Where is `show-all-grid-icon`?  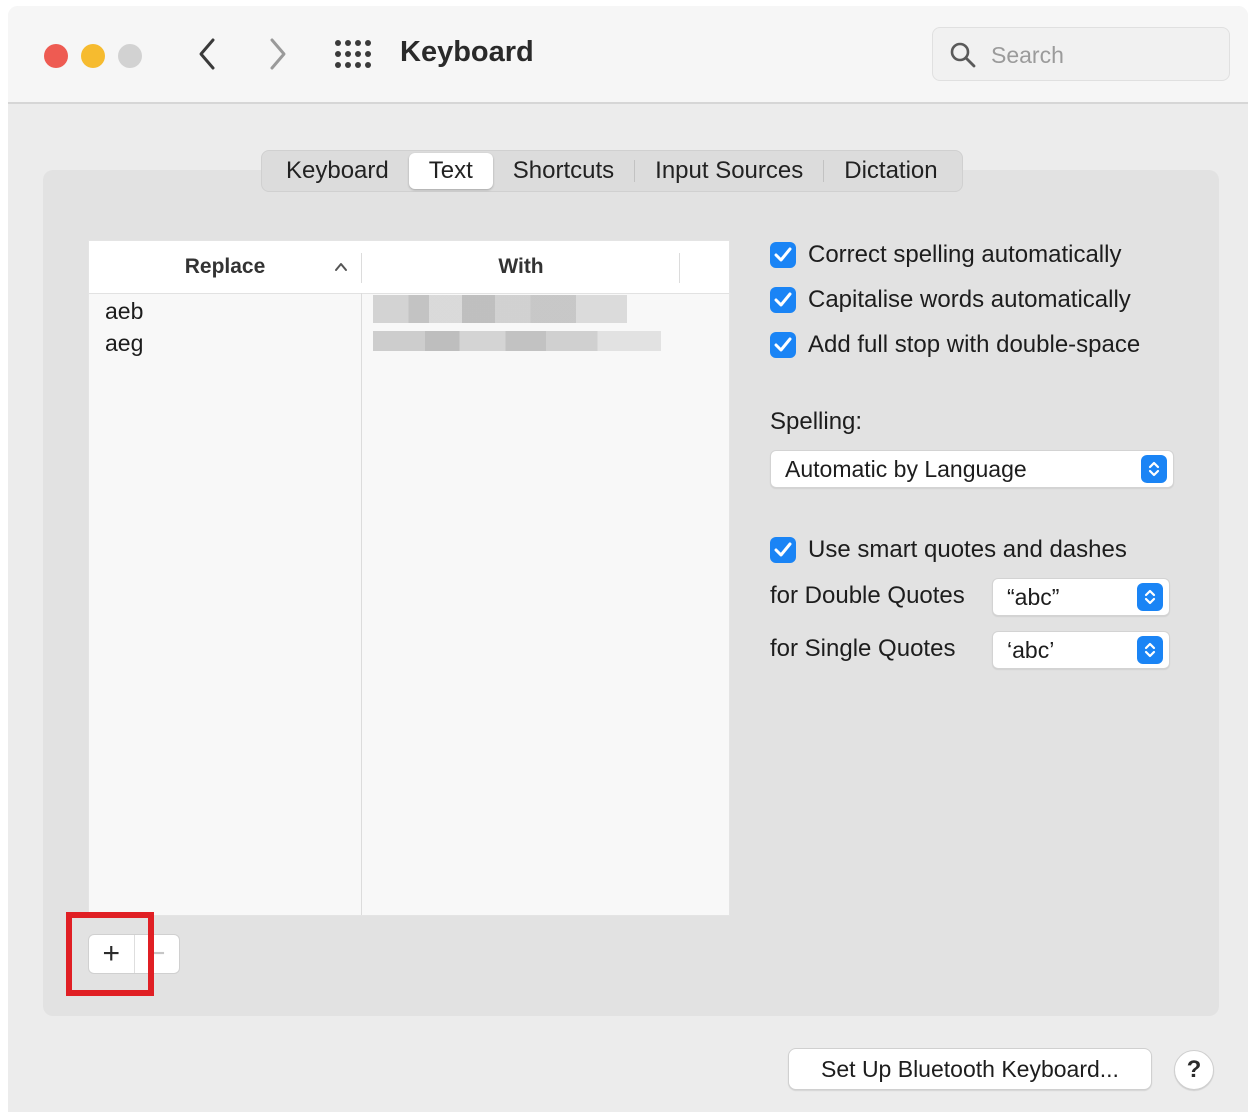 show-all-grid-icon is located at coordinates (353, 54).